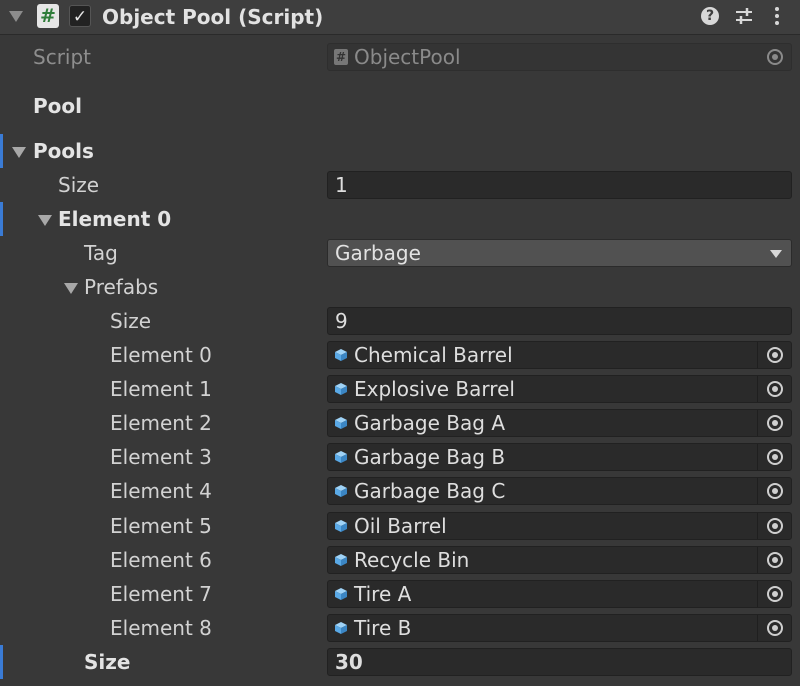  I want to click on pools-size-input: 1, so click(559, 185).